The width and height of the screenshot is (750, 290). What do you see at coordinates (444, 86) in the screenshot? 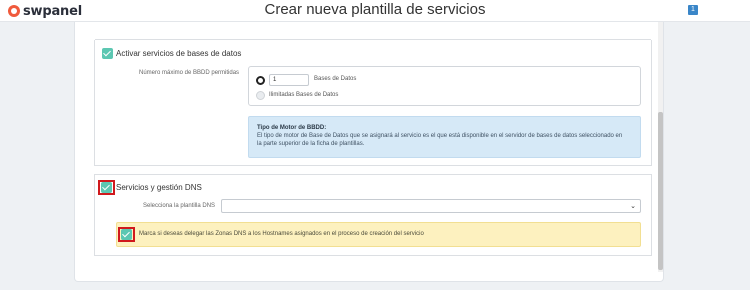
I see `database-limit-options` at bounding box center [444, 86].